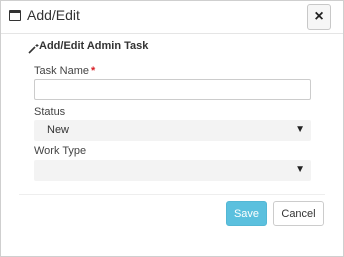  I want to click on status-label: Status, so click(50, 112).